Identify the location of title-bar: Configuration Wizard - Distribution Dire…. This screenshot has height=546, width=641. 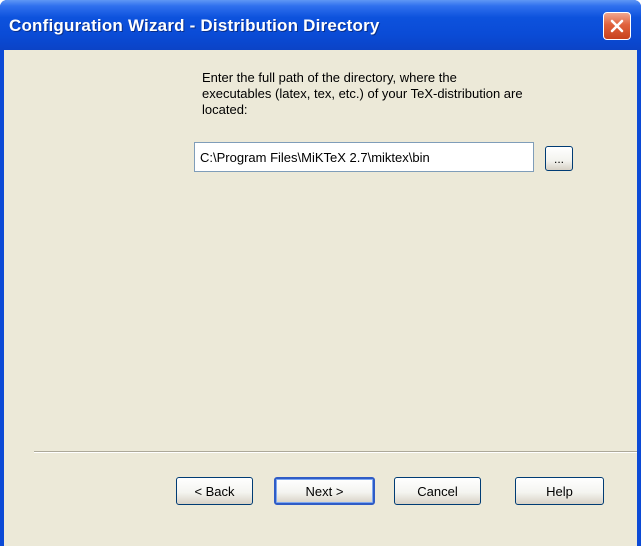
(320, 25).